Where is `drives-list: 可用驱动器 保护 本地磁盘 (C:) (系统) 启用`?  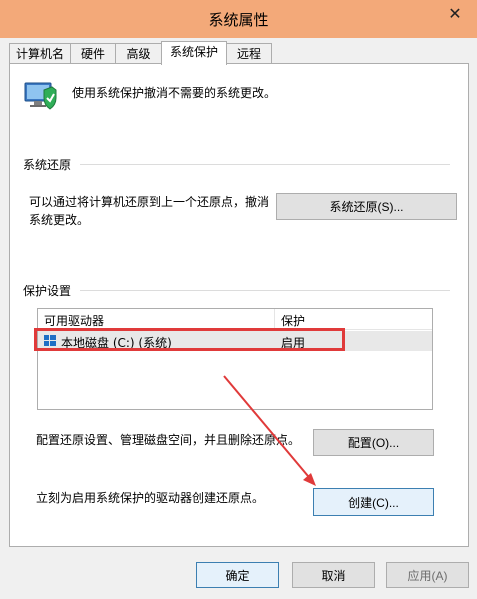
drives-list: 可用驱动器 保护 本地磁盘 (C:) (系统) 启用 is located at coordinates (235, 359).